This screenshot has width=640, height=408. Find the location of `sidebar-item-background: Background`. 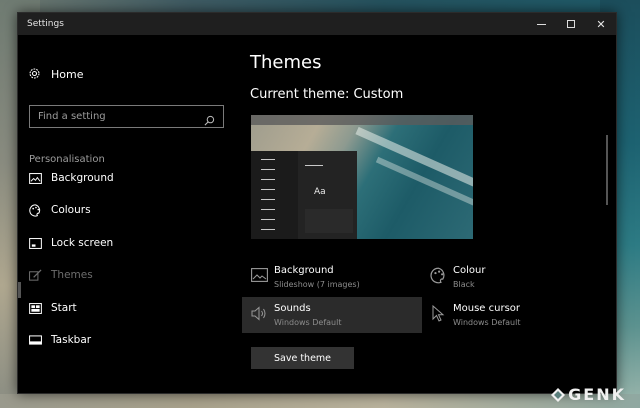

sidebar-item-background: Background is located at coordinates (125, 178).